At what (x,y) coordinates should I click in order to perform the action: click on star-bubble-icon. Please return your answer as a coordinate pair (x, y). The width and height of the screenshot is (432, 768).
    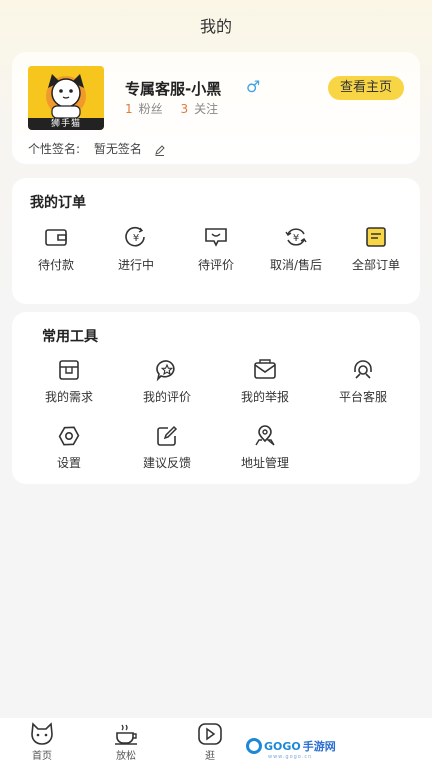
    Looking at the image, I should click on (165, 371).